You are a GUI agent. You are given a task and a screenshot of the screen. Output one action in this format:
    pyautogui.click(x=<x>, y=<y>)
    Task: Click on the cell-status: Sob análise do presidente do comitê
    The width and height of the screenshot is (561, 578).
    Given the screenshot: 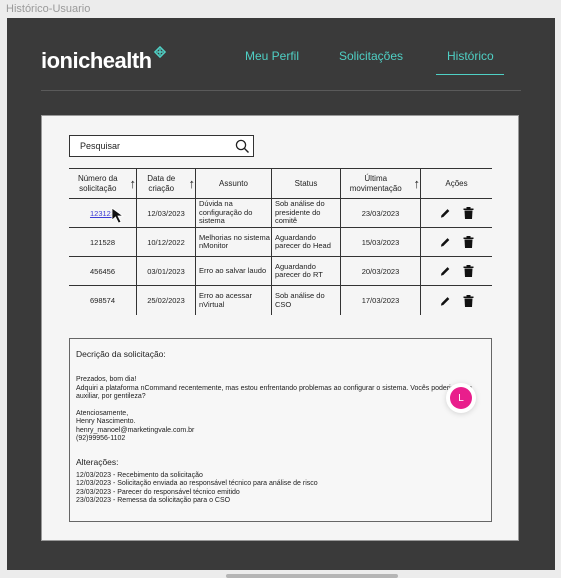 What is the action you would take?
    pyautogui.click(x=306, y=213)
    